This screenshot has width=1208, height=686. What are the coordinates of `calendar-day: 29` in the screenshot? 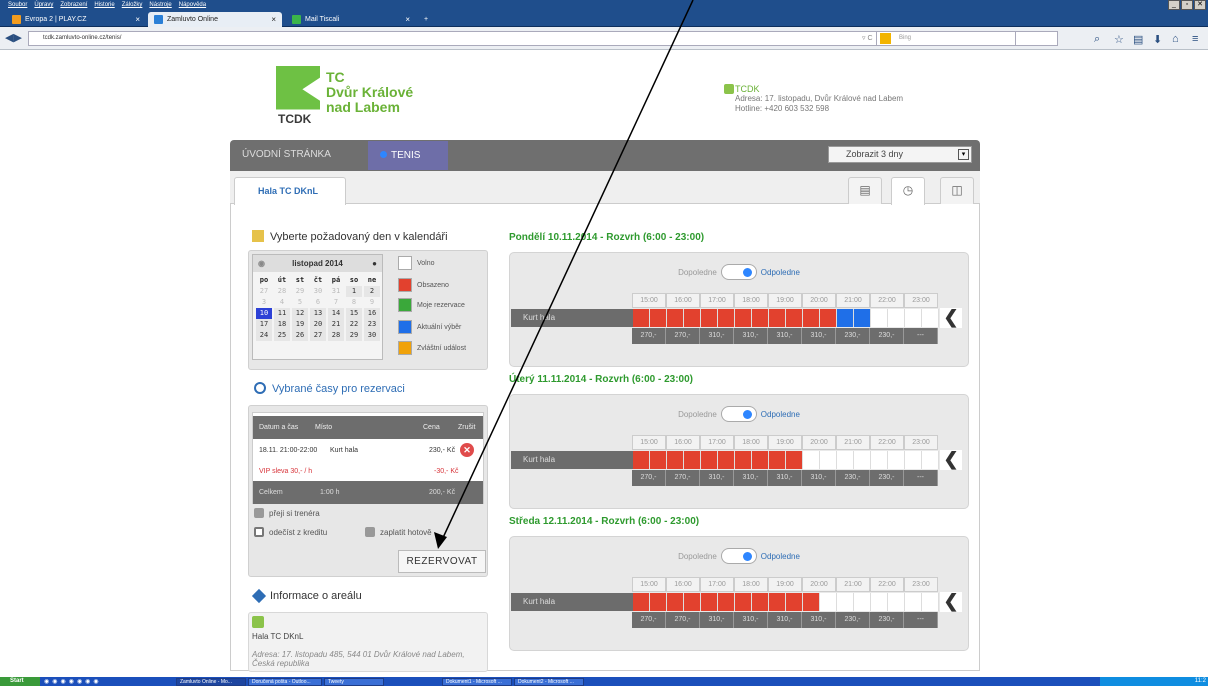 It's located at (300, 291).